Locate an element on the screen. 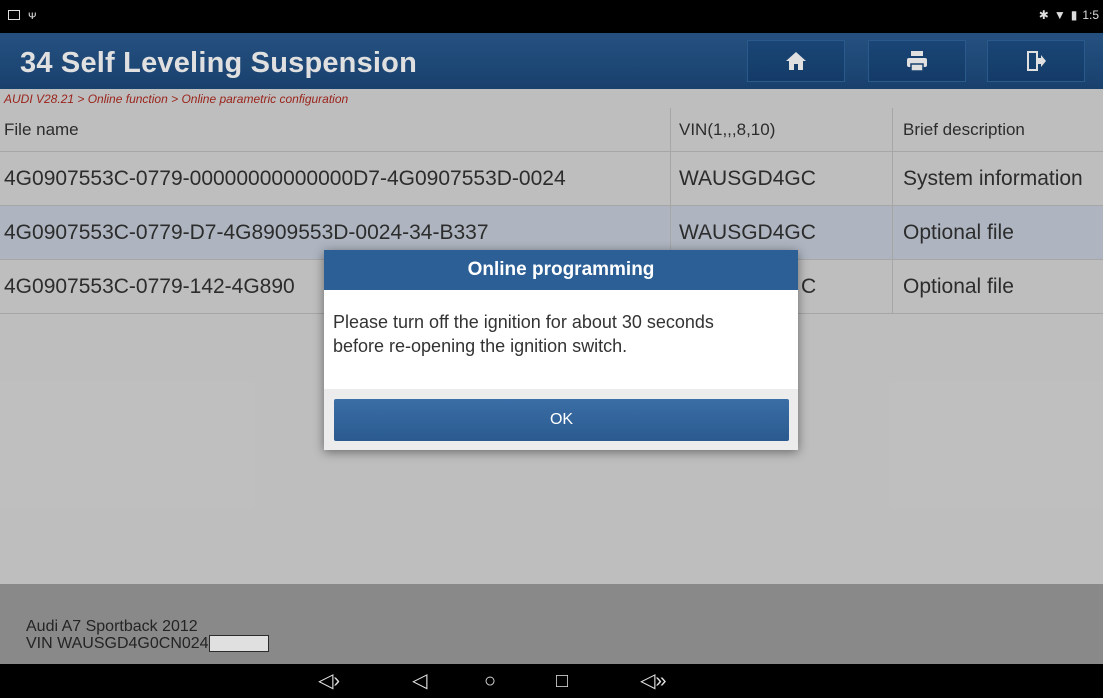  usb-debug-icon: ᴪ is located at coordinates (32, 15).